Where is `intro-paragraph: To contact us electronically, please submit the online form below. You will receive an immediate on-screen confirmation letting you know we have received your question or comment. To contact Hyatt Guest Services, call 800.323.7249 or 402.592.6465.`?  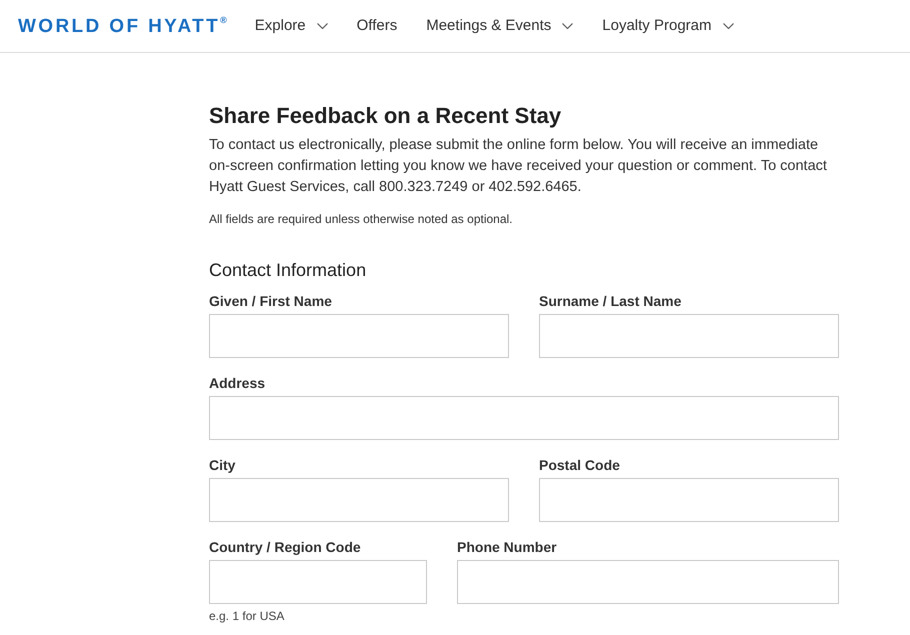
intro-paragraph: To contact us electronically, please submit the online form below. You will receive an immediate on-screen confirmation letting you know we have received your question or comment. To contact Hyatt Guest Services, call 800.323.7249 or 402.592.6465. is located at coordinates (518, 166).